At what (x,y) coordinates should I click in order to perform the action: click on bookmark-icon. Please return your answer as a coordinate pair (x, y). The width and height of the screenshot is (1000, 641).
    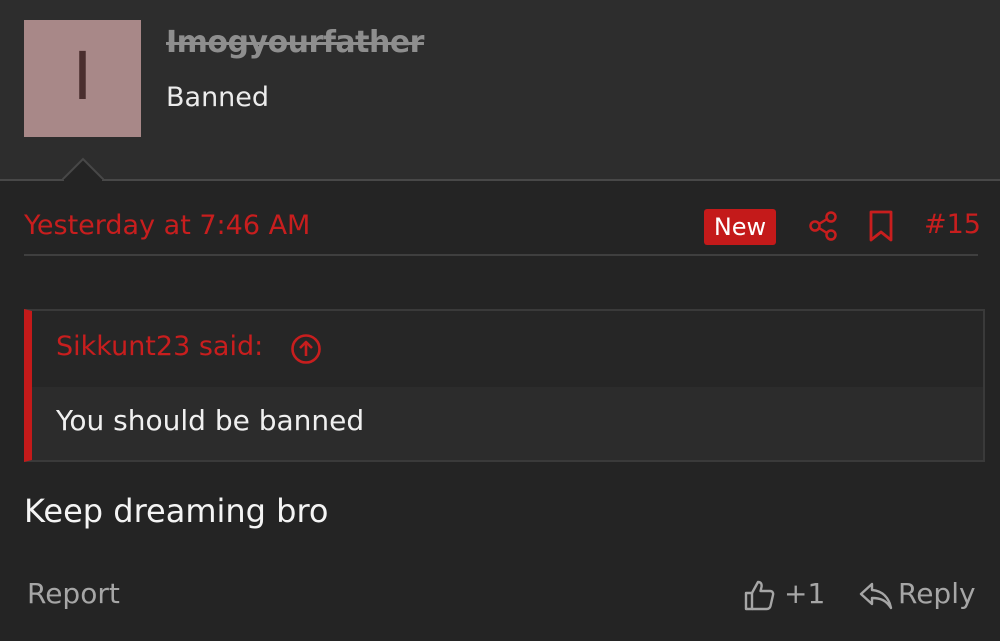
    Looking at the image, I should click on (881, 226).